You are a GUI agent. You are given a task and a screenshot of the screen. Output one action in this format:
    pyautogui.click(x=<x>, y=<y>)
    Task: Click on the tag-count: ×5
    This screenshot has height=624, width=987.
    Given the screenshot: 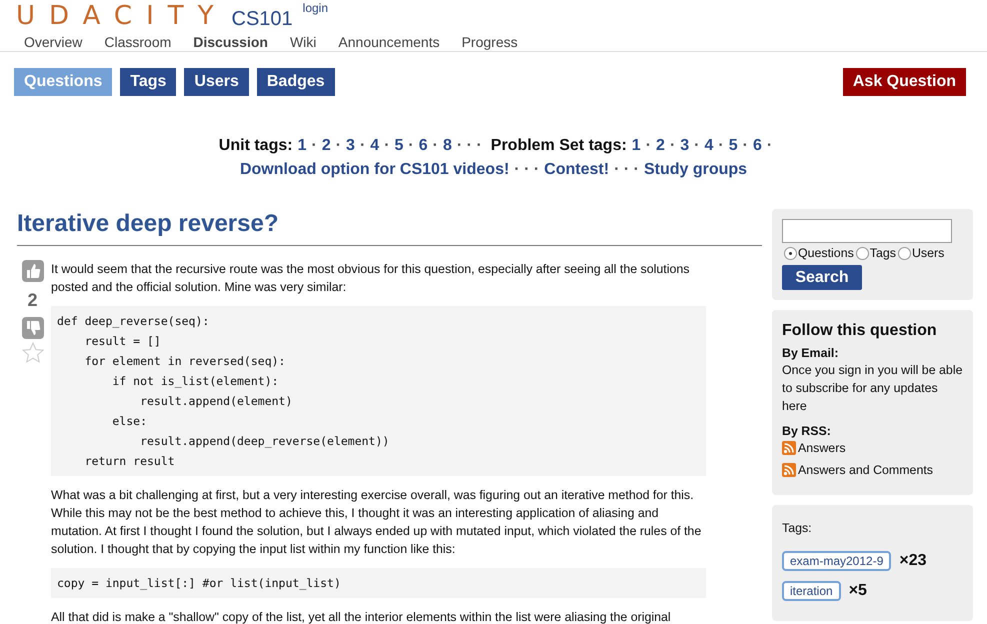 What is the action you would take?
    pyautogui.click(x=857, y=591)
    